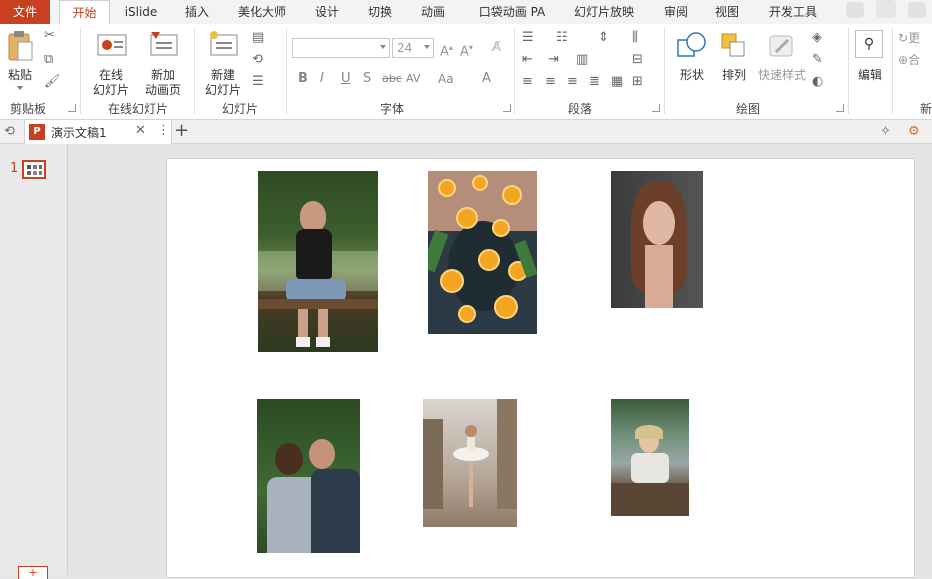  Describe the element at coordinates (308, 476) in the screenshot. I see `photo-couple` at that location.